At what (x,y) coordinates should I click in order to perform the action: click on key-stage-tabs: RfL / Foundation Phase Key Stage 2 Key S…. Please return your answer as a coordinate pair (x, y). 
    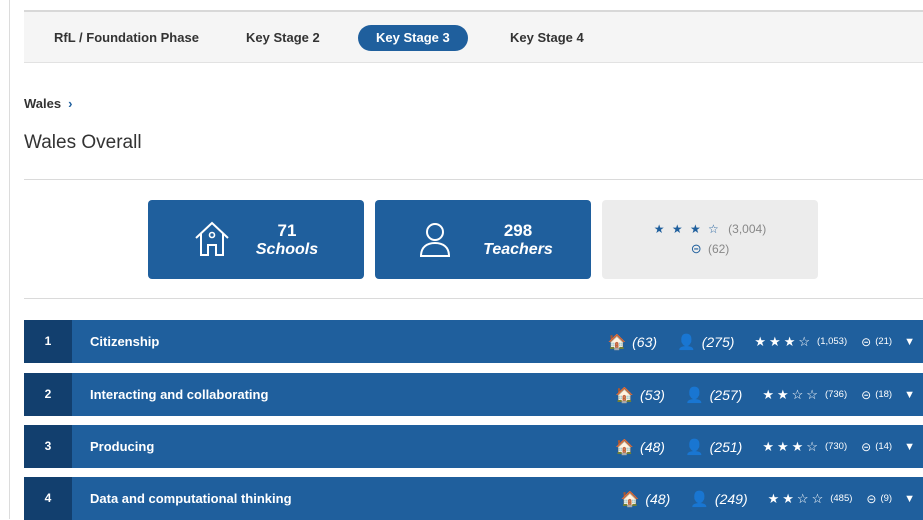
    Looking at the image, I should click on (473, 36).